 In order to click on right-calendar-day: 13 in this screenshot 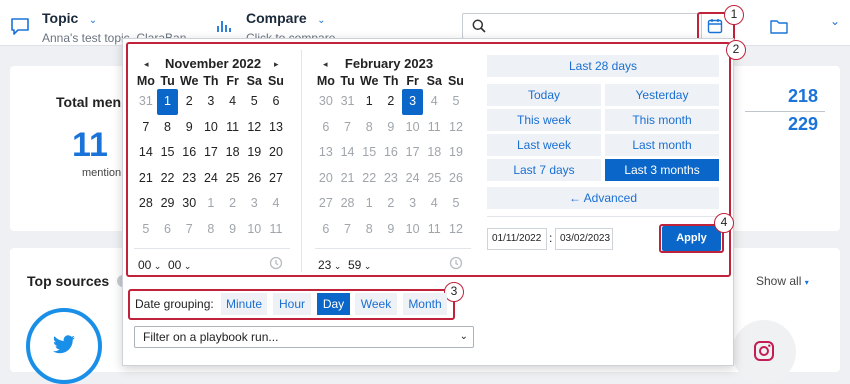, I will do `click(326, 153)`.